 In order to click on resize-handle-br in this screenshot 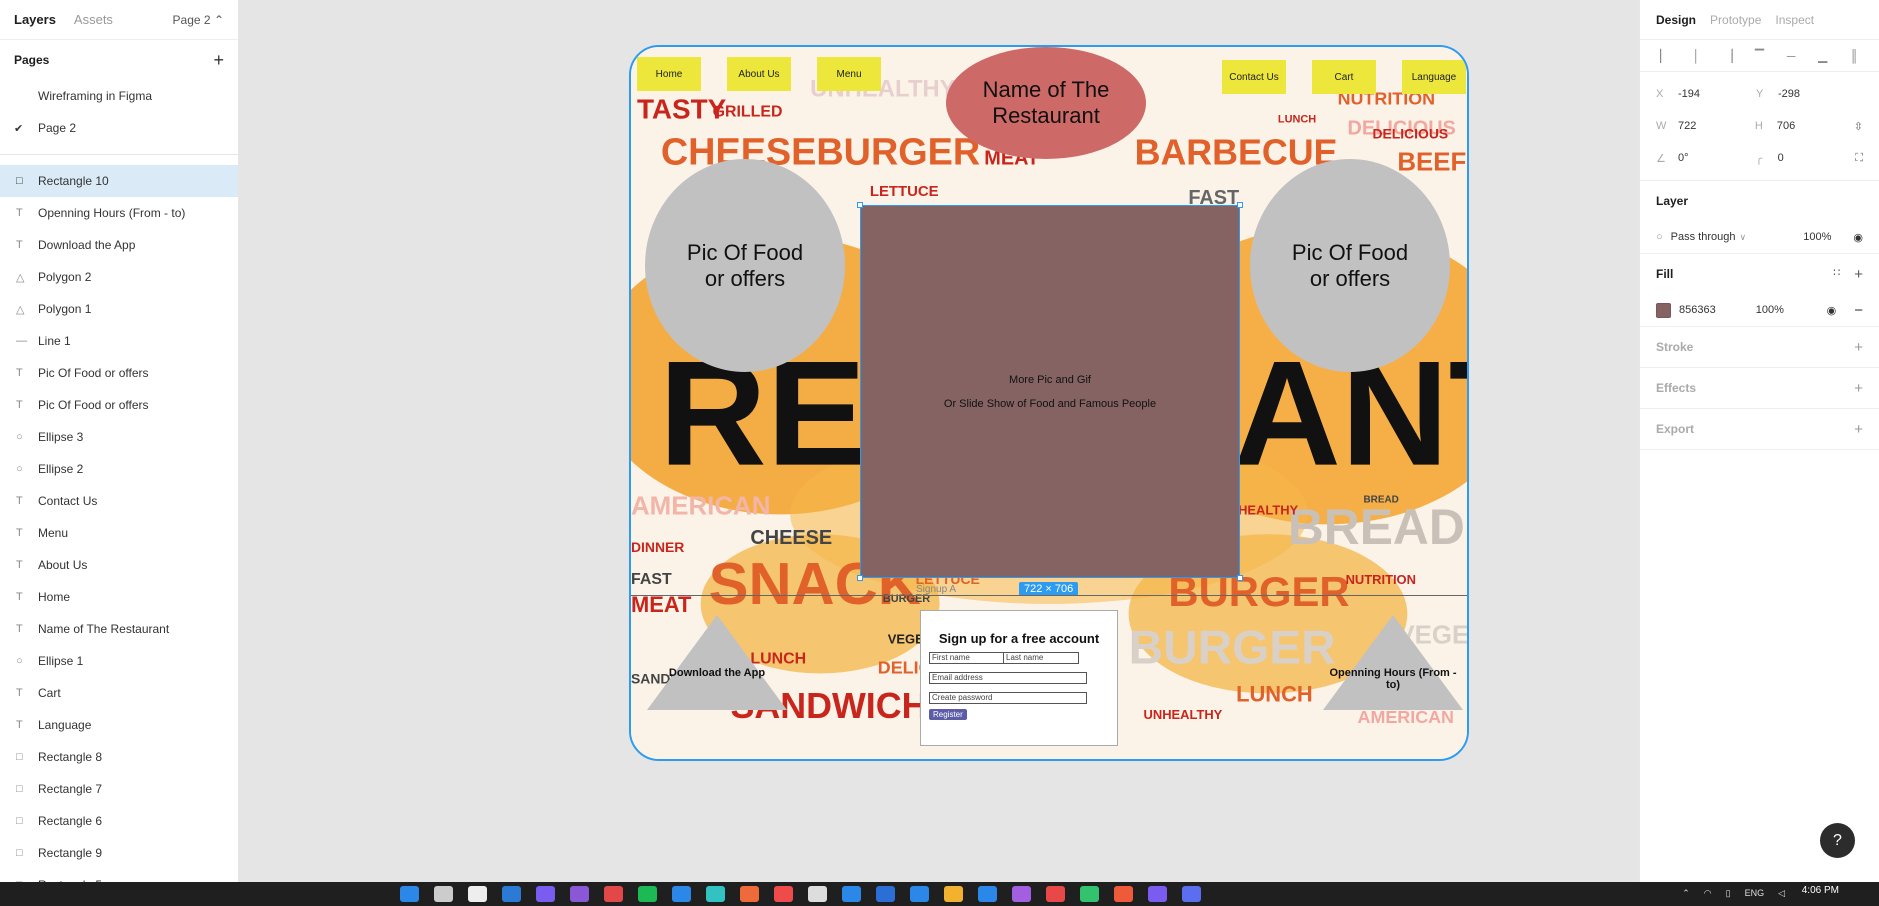, I will do `click(1240, 578)`.